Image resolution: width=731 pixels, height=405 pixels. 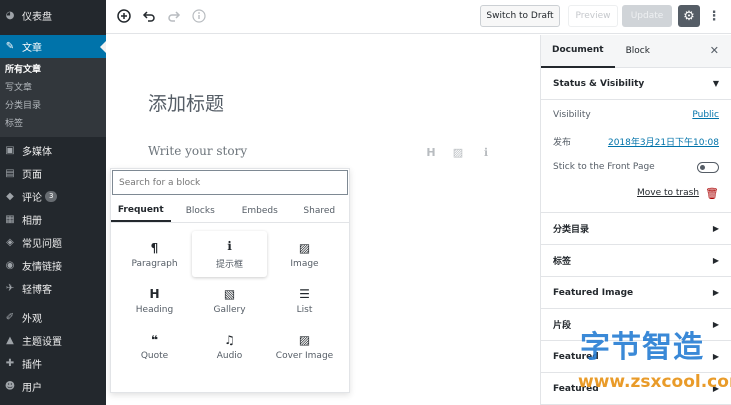 What do you see at coordinates (230, 182) in the screenshot?
I see `block-search-input` at bounding box center [230, 182].